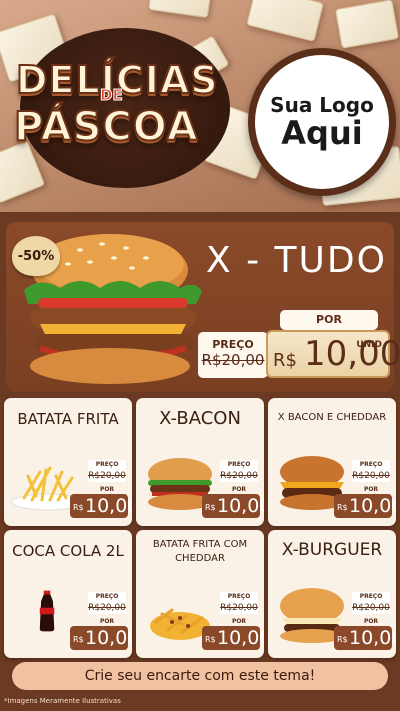  Describe the element at coordinates (200, 676) in the screenshot. I see `cta-banner: Crie seu encarte com este tema!` at that location.